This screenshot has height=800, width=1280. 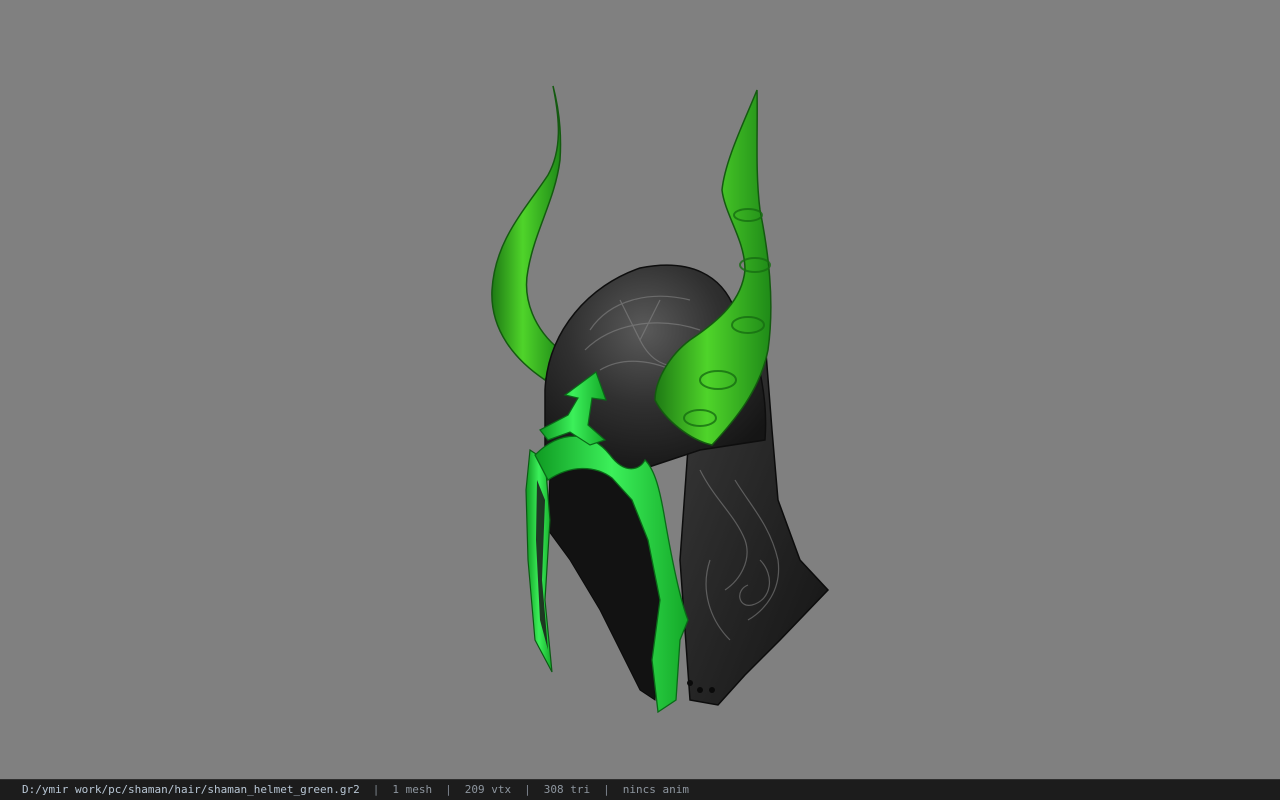 What do you see at coordinates (567, 789) in the screenshot?
I see `triangle-count: 308 tri` at bounding box center [567, 789].